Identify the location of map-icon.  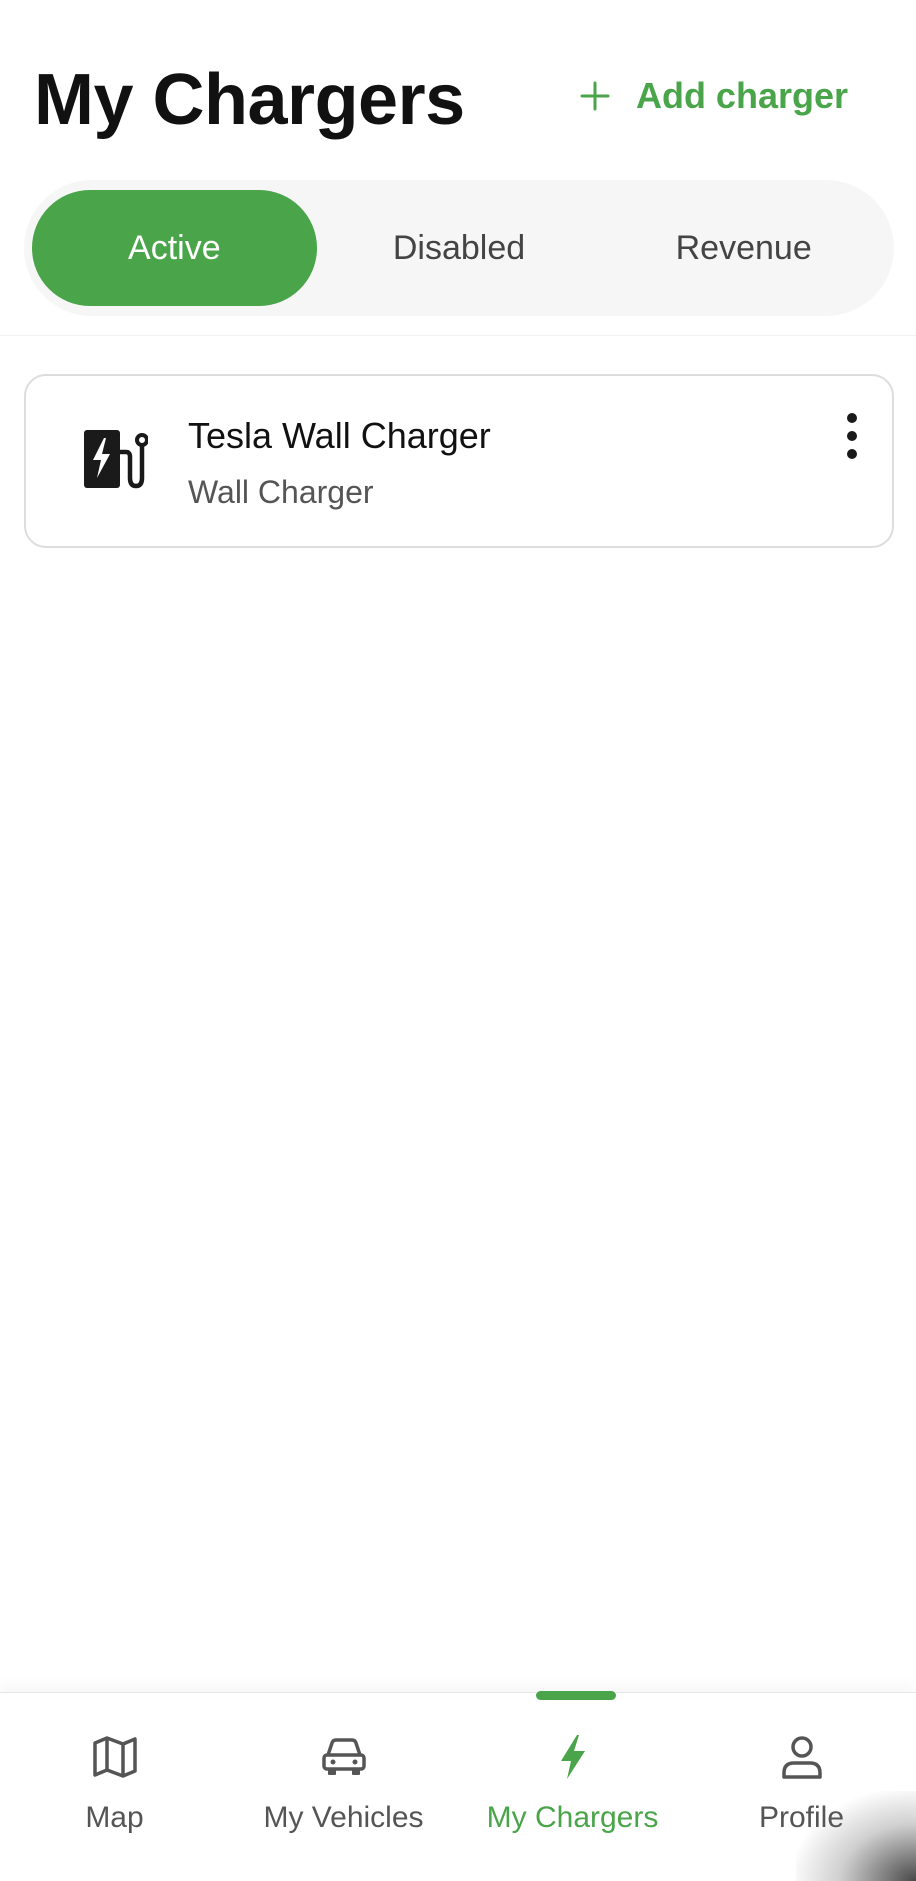
(114, 1757).